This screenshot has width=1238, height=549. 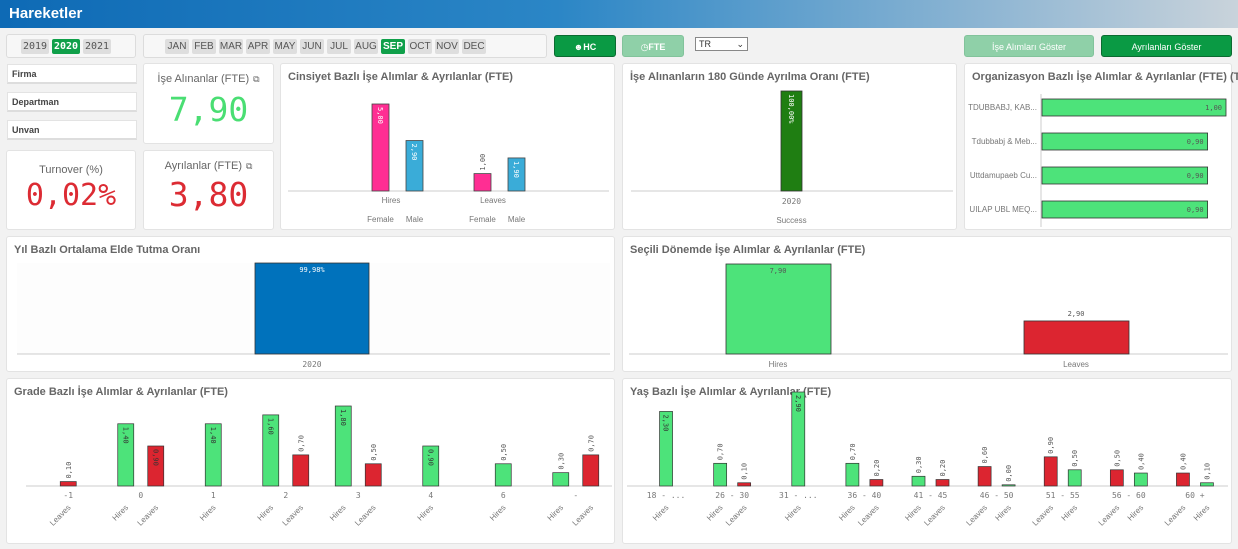 I want to click on x-tick-label: -1, so click(x=68, y=495).